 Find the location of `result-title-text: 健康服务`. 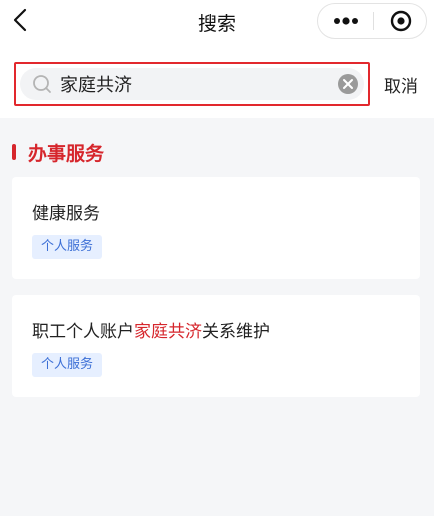

result-title-text: 健康服务 is located at coordinates (66, 214).